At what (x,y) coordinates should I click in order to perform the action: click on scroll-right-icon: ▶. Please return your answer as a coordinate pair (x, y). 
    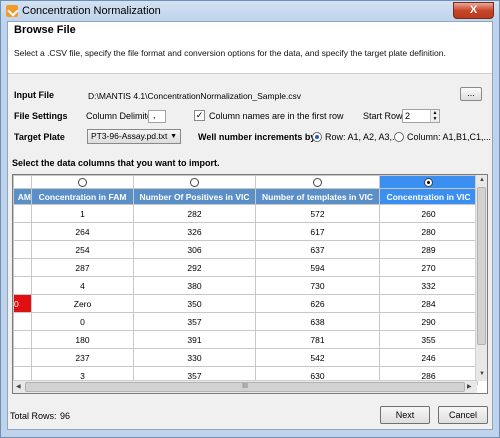
    Looking at the image, I should click on (469, 386).